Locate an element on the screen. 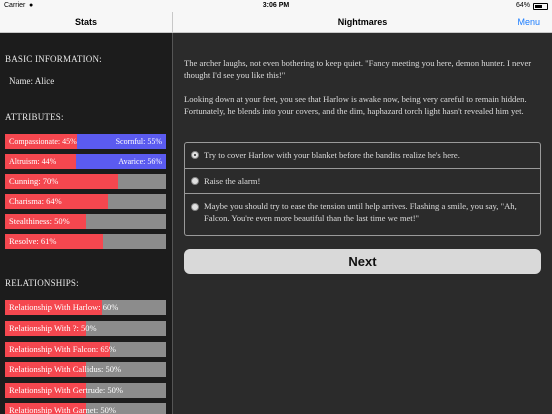 The width and height of the screenshot is (552, 414). status-bar: Carrier ● 3:06 PM 64% is located at coordinates (276, 6).